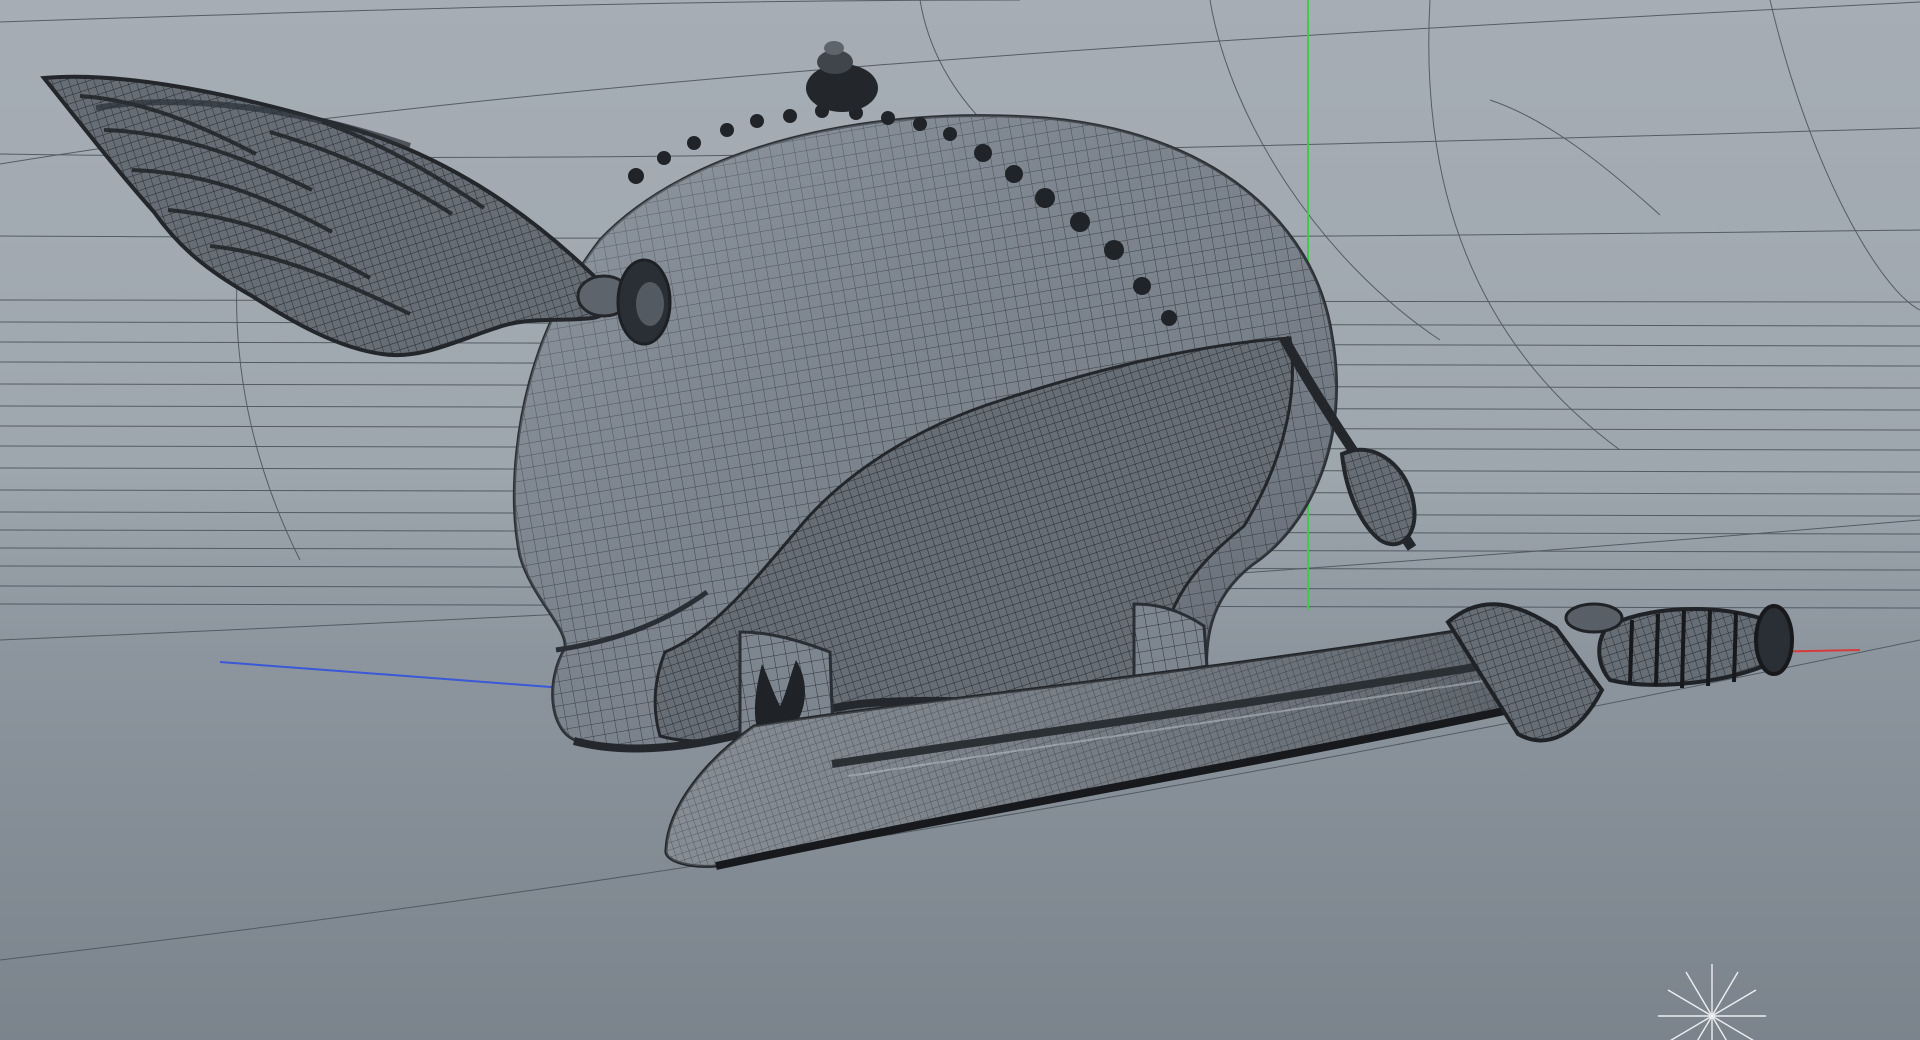  Describe the element at coordinates (1687, 647) in the screenshot. I see `sword-grip` at that location.